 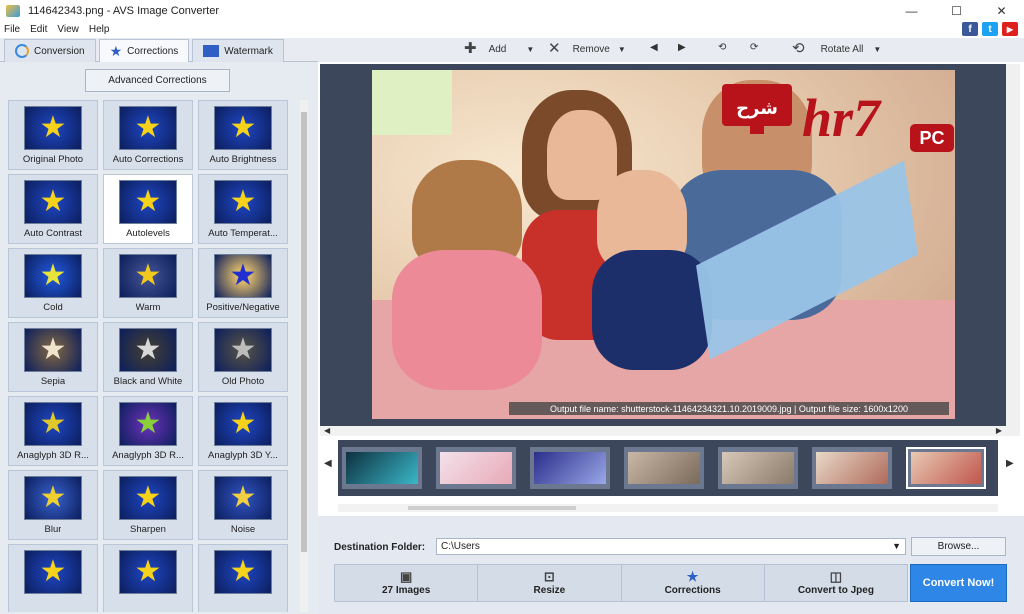 I want to click on tab-conversion-label: Conversion, so click(x=59, y=51).